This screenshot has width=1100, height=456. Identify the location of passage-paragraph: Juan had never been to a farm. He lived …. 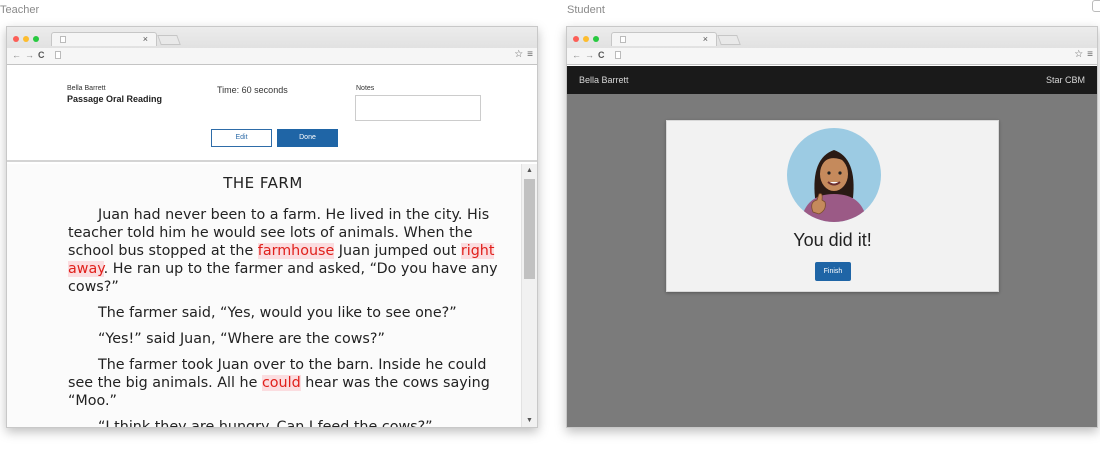
(285, 251).